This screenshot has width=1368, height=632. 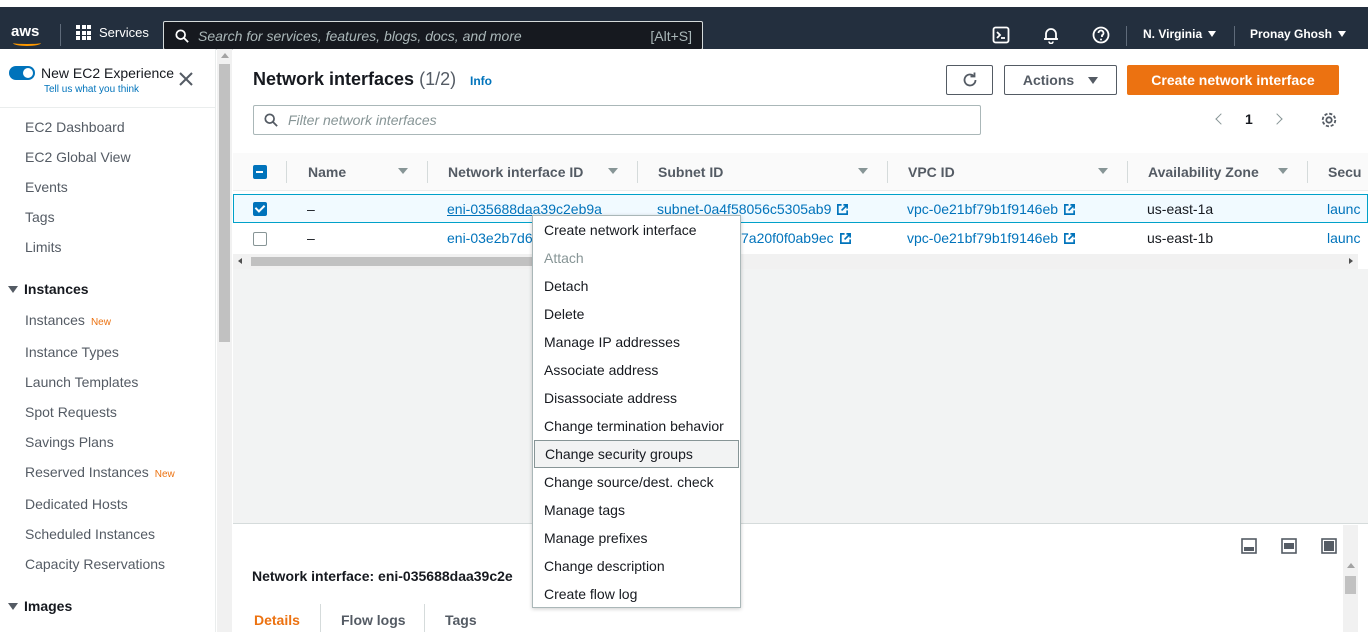 I want to click on create-network-interface-button: Create network interface, so click(x=1233, y=80).